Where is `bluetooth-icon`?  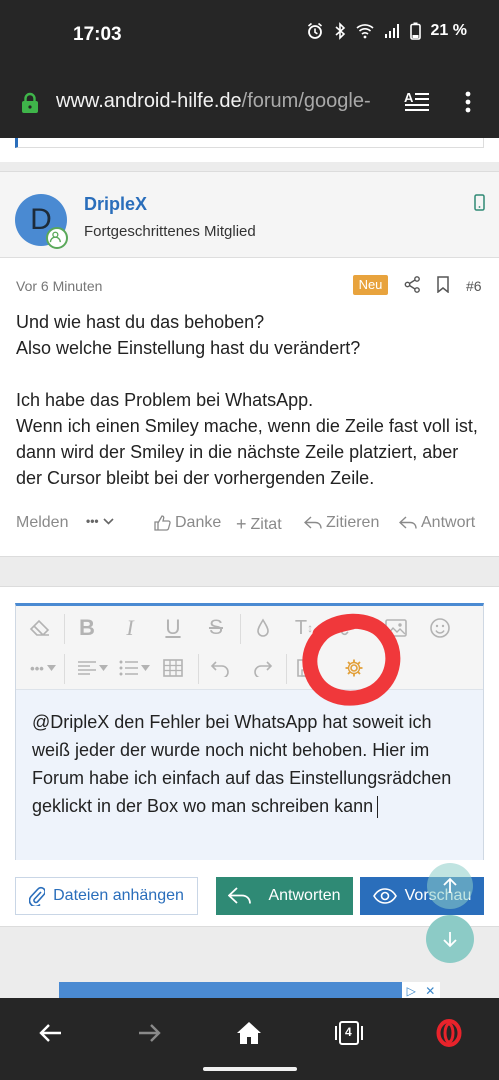 bluetooth-icon is located at coordinates (340, 31).